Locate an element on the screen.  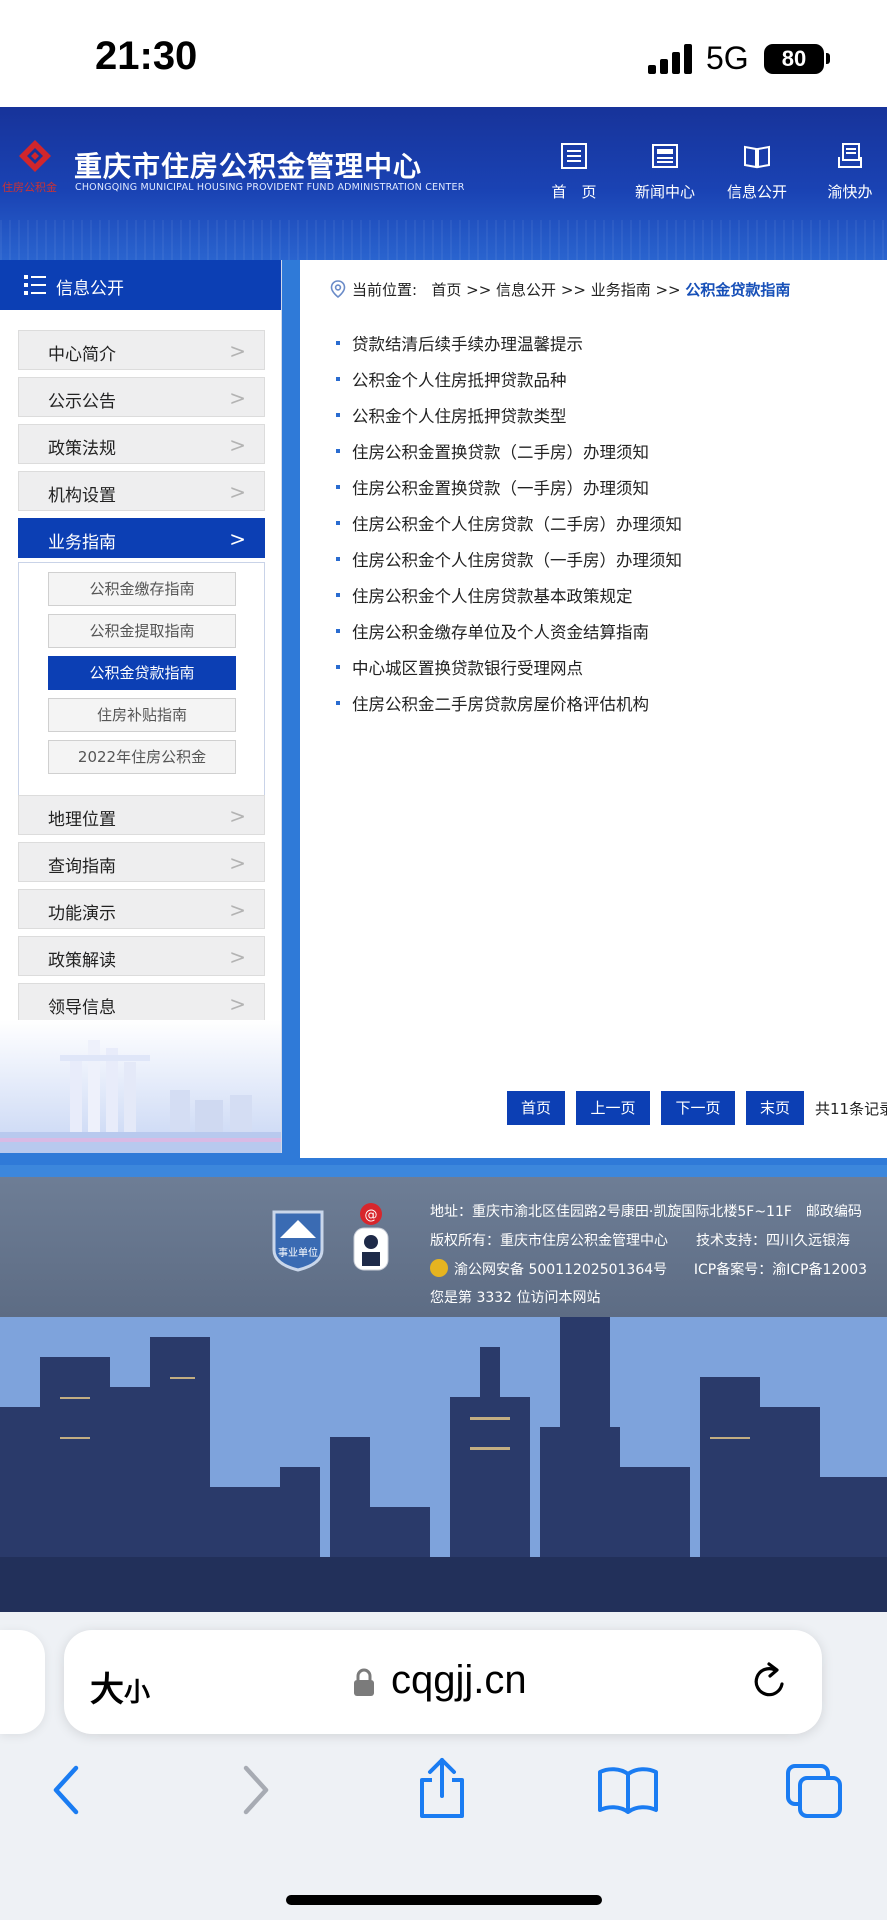
sidebar-item-organization: 机构设置 > is located at coordinates (141, 491).